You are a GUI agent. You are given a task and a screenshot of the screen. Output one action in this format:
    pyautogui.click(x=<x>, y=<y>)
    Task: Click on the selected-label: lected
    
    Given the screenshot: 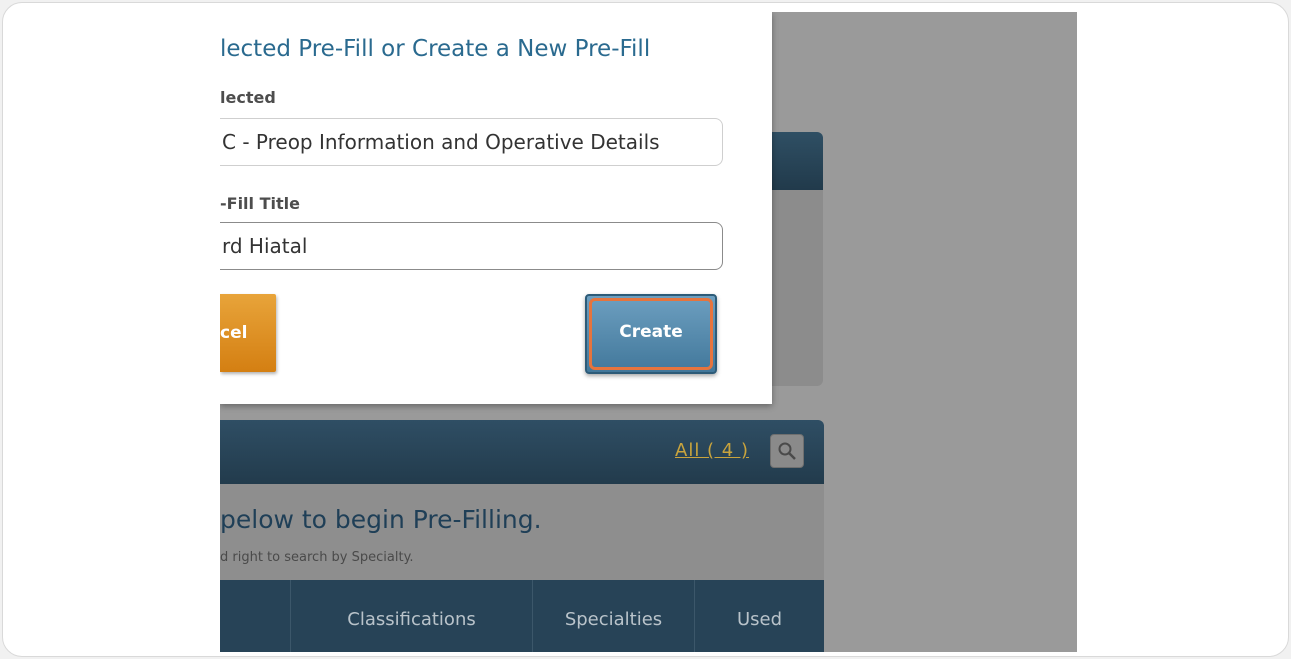 What is the action you would take?
    pyautogui.click(x=248, y=97)
    